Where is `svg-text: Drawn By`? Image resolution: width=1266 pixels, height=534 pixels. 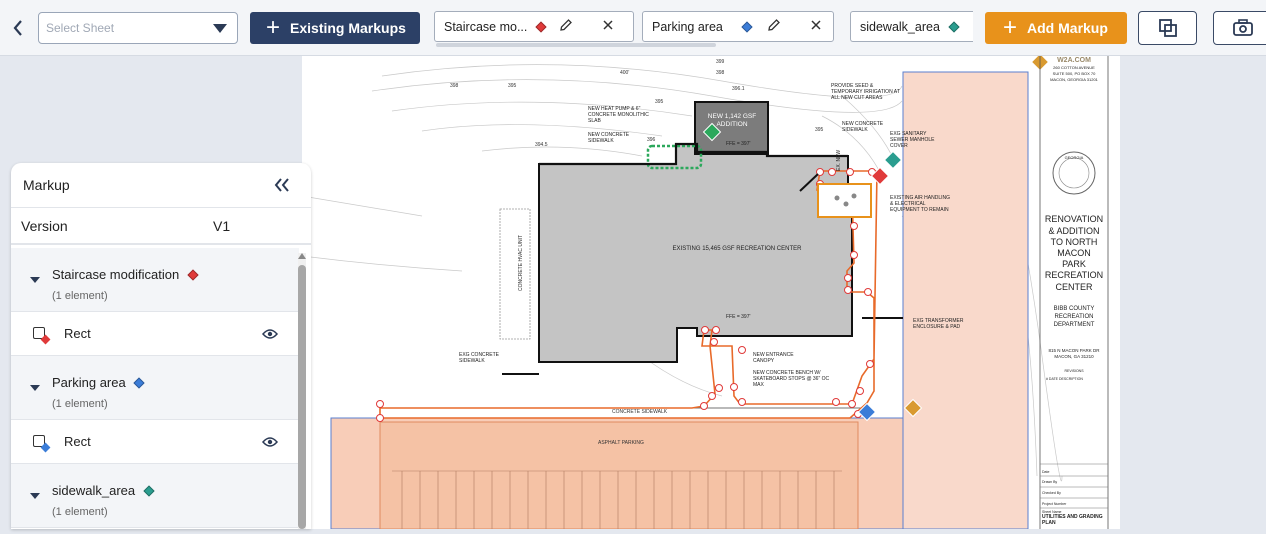
svg-text: Drawn By is located at coordinates (1049, 482).